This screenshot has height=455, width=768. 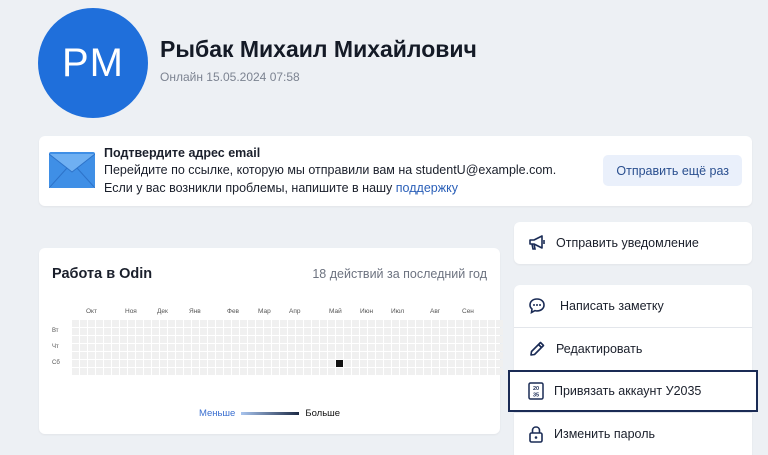 I want to click on month-label: Янв, so click(x=195, y=311).